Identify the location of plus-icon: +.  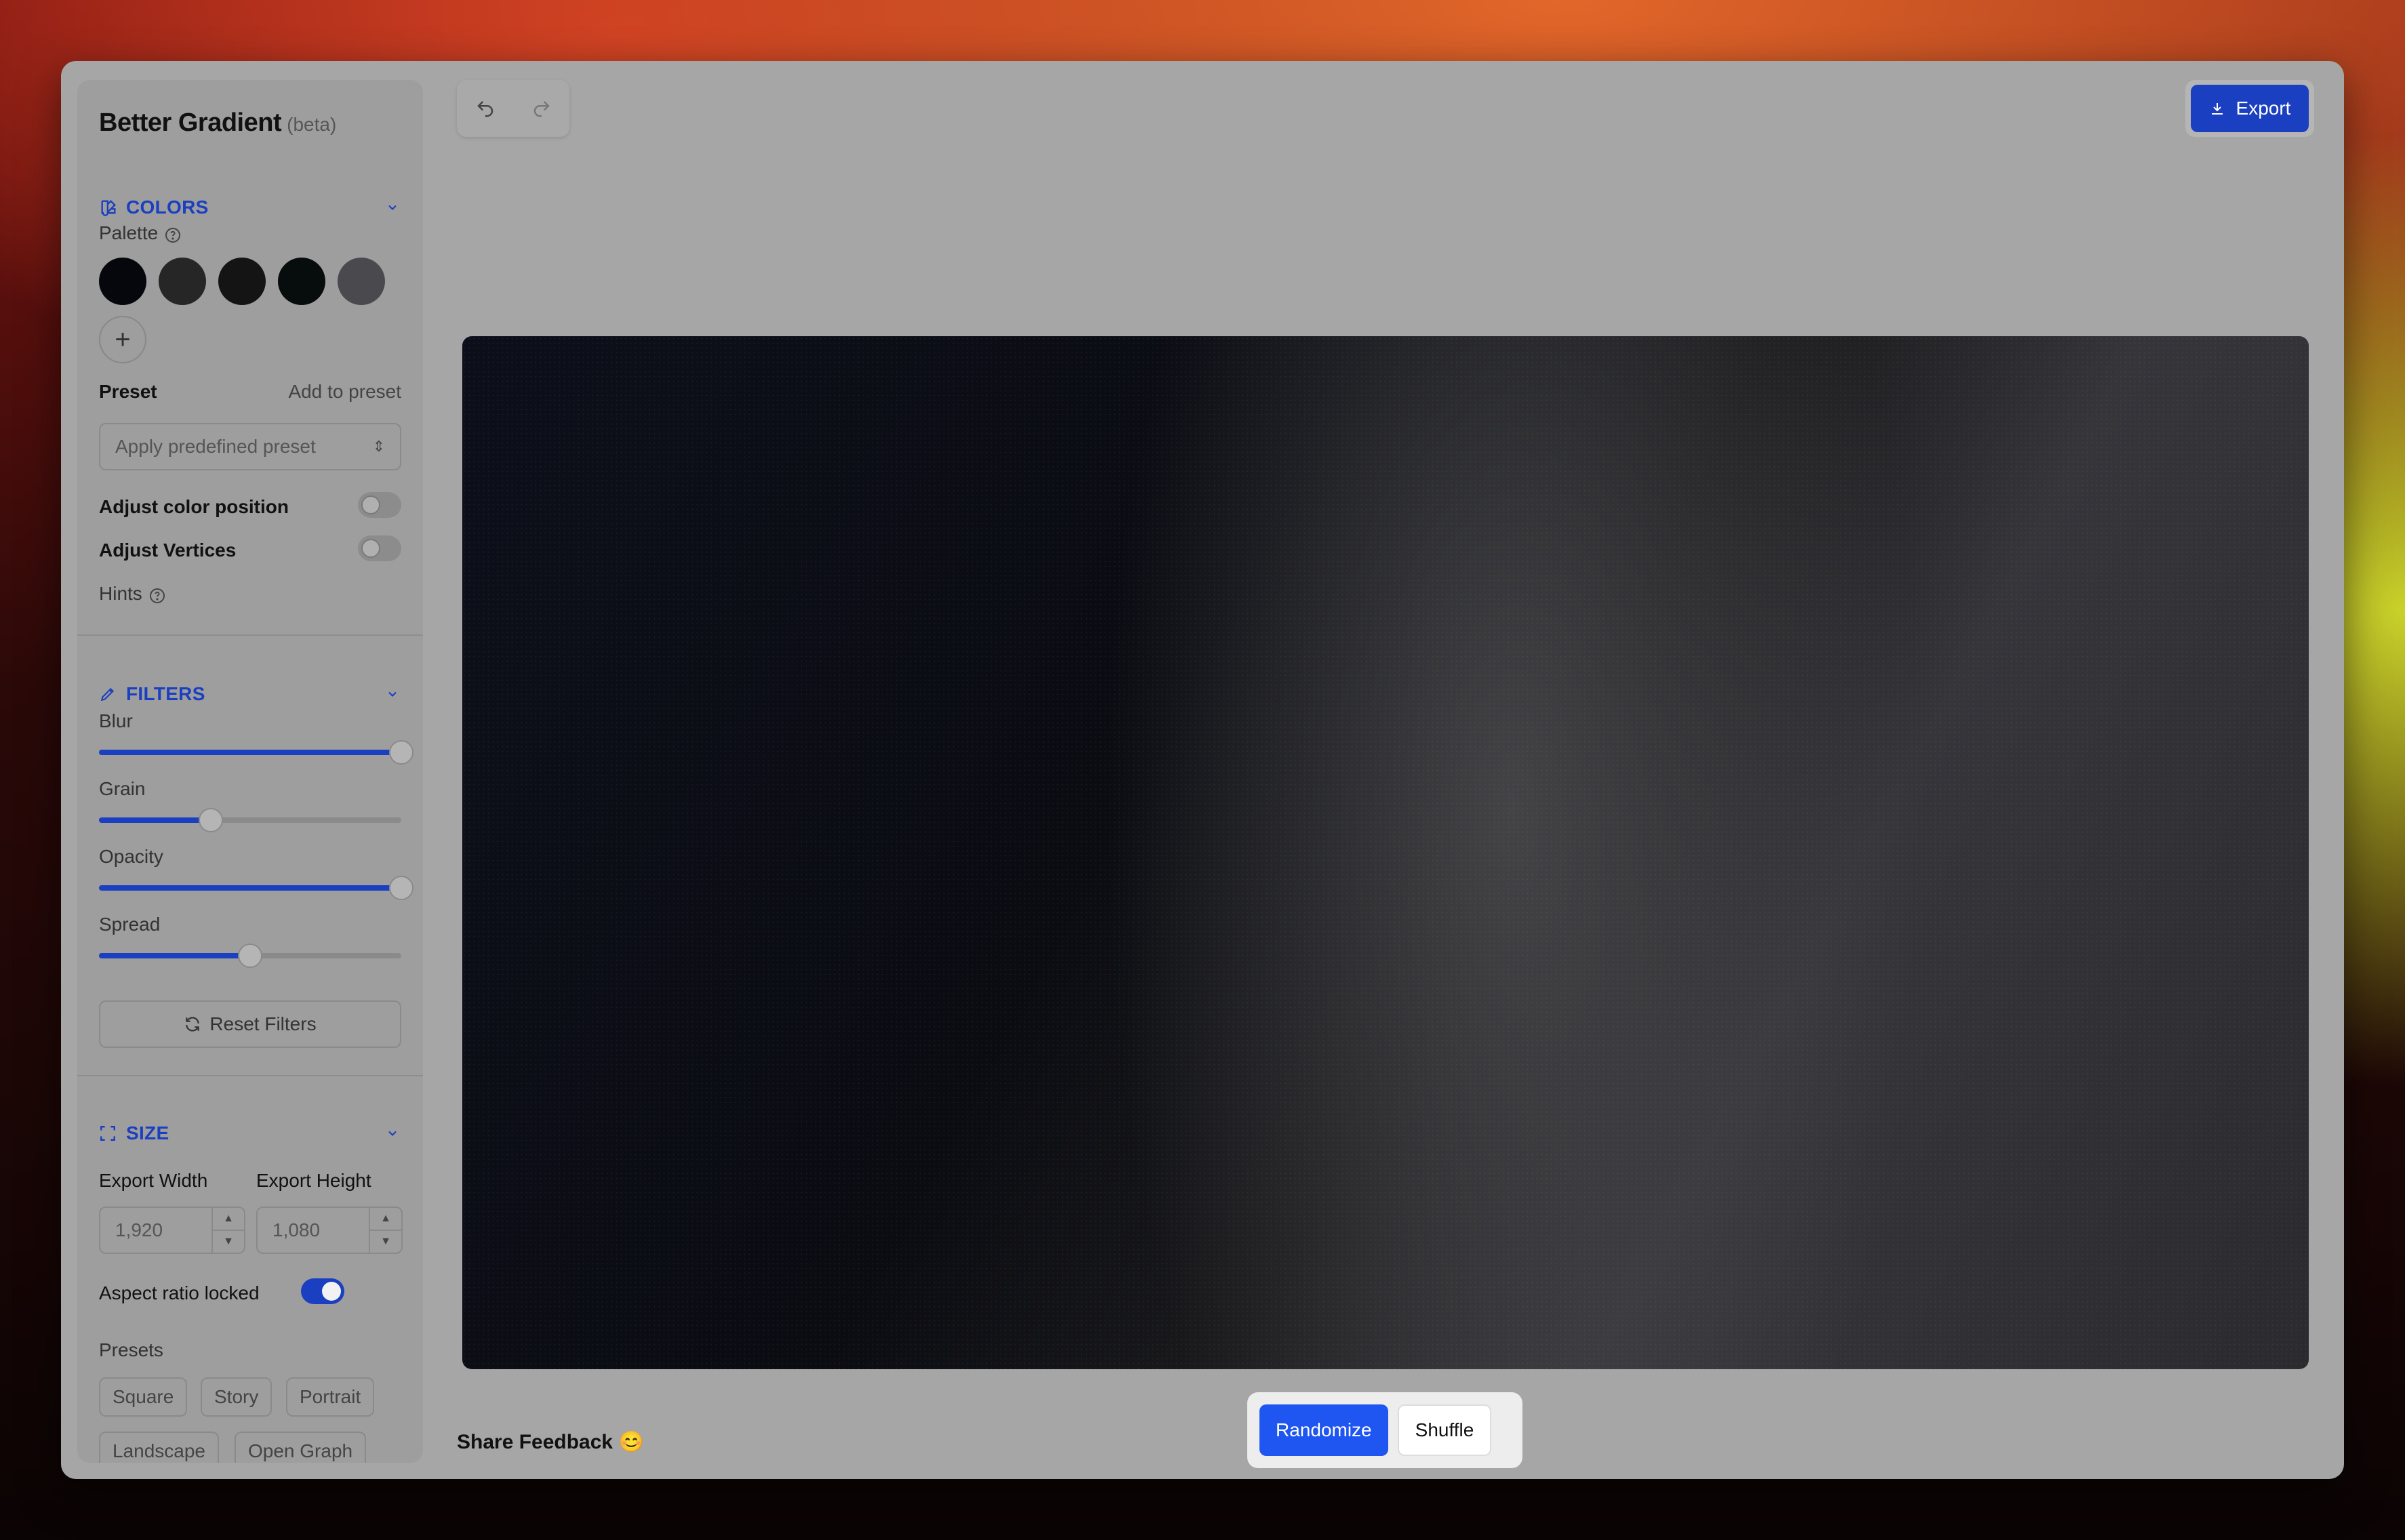
(123, 339).